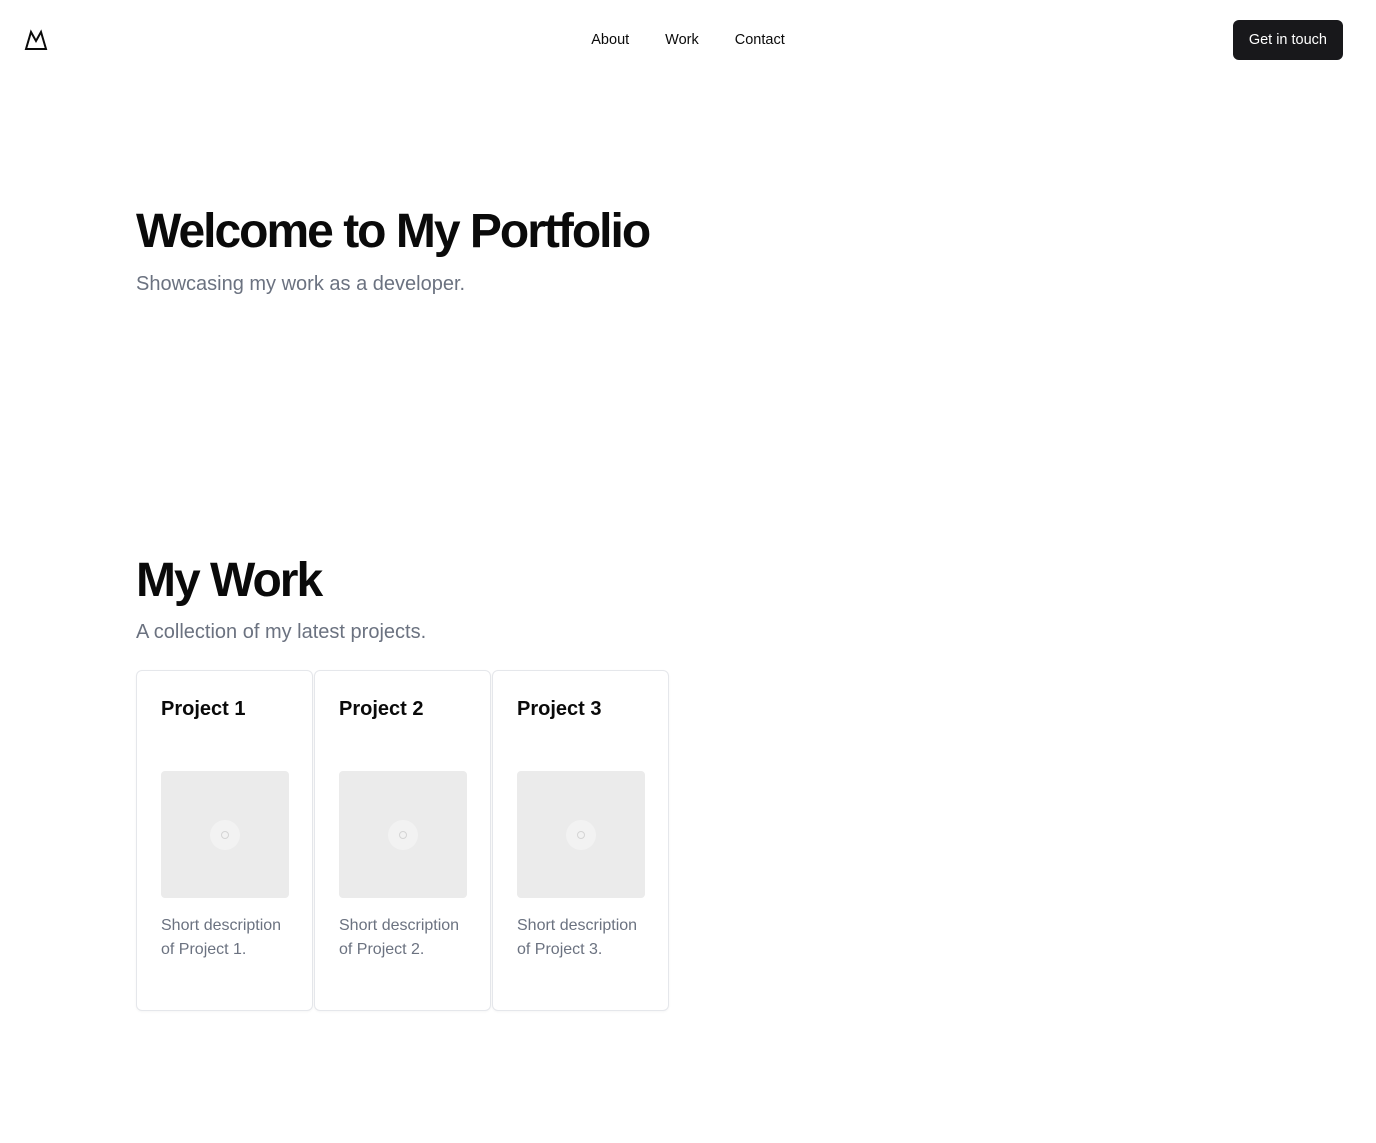  Describe the element at coordinates (36, 40) in the screenshot. I see `mountain-logo-icon` at that location.